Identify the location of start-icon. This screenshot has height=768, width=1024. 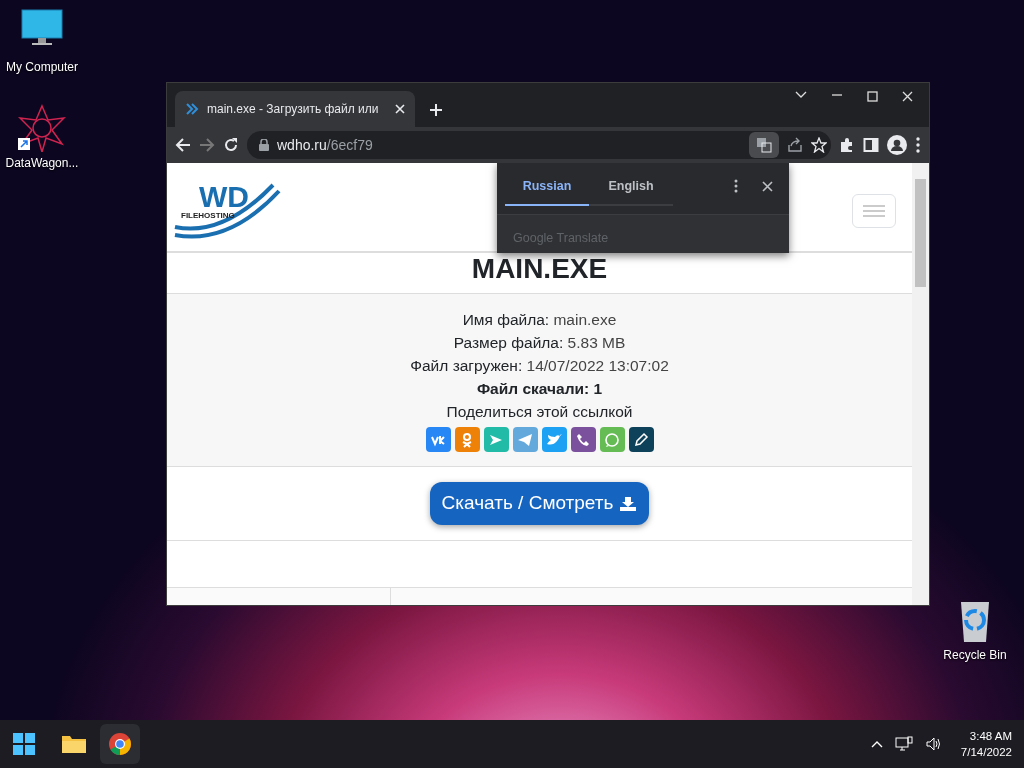
(24, 744).